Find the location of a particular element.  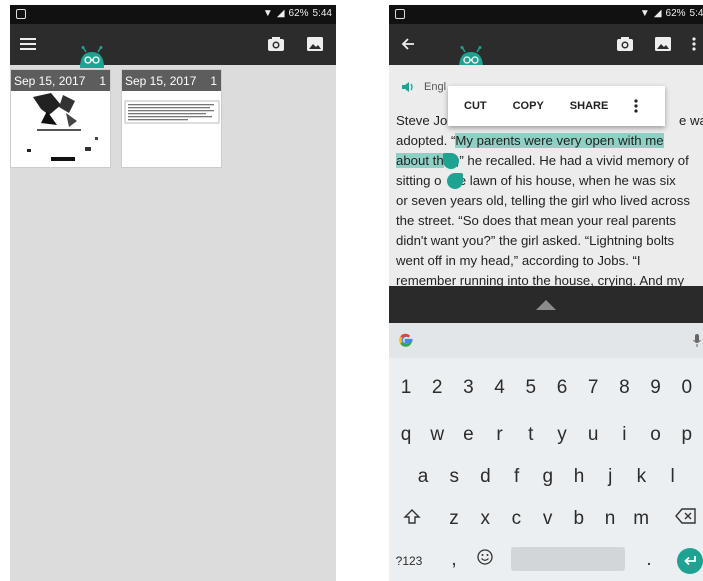

number-key: 3 is located at coordinates (468, 388).